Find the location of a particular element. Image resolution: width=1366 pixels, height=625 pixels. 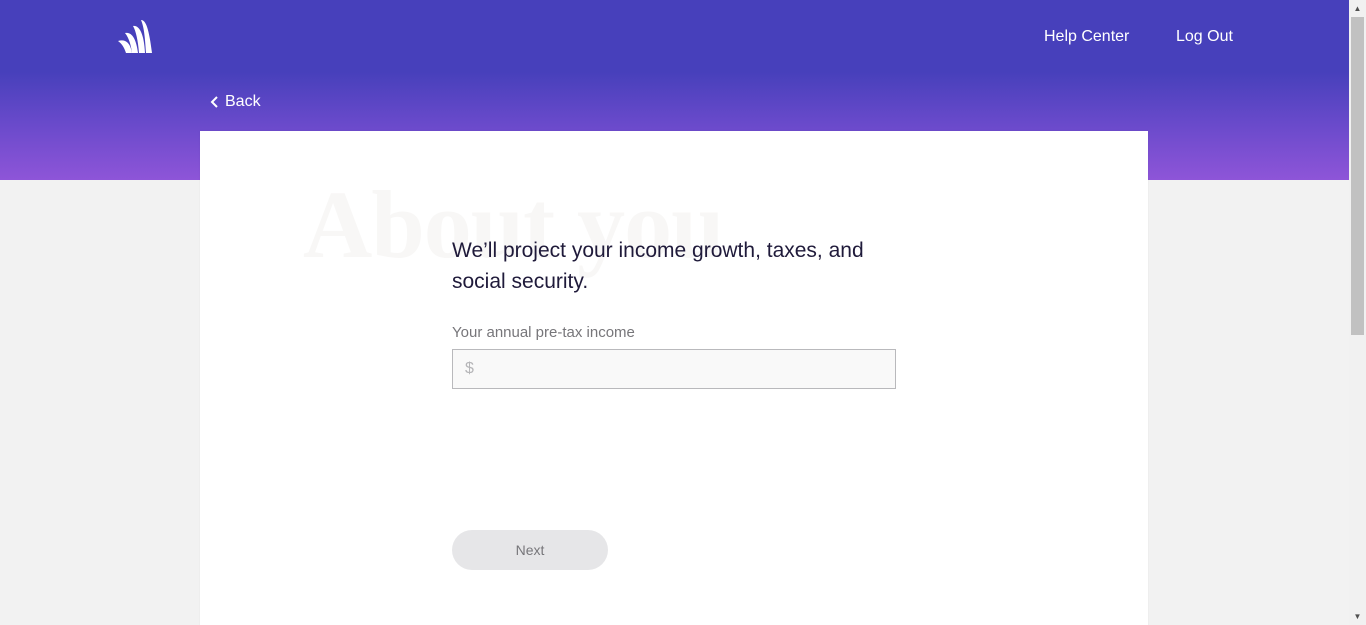

next-button: Next is located at coordinates (530, 550).